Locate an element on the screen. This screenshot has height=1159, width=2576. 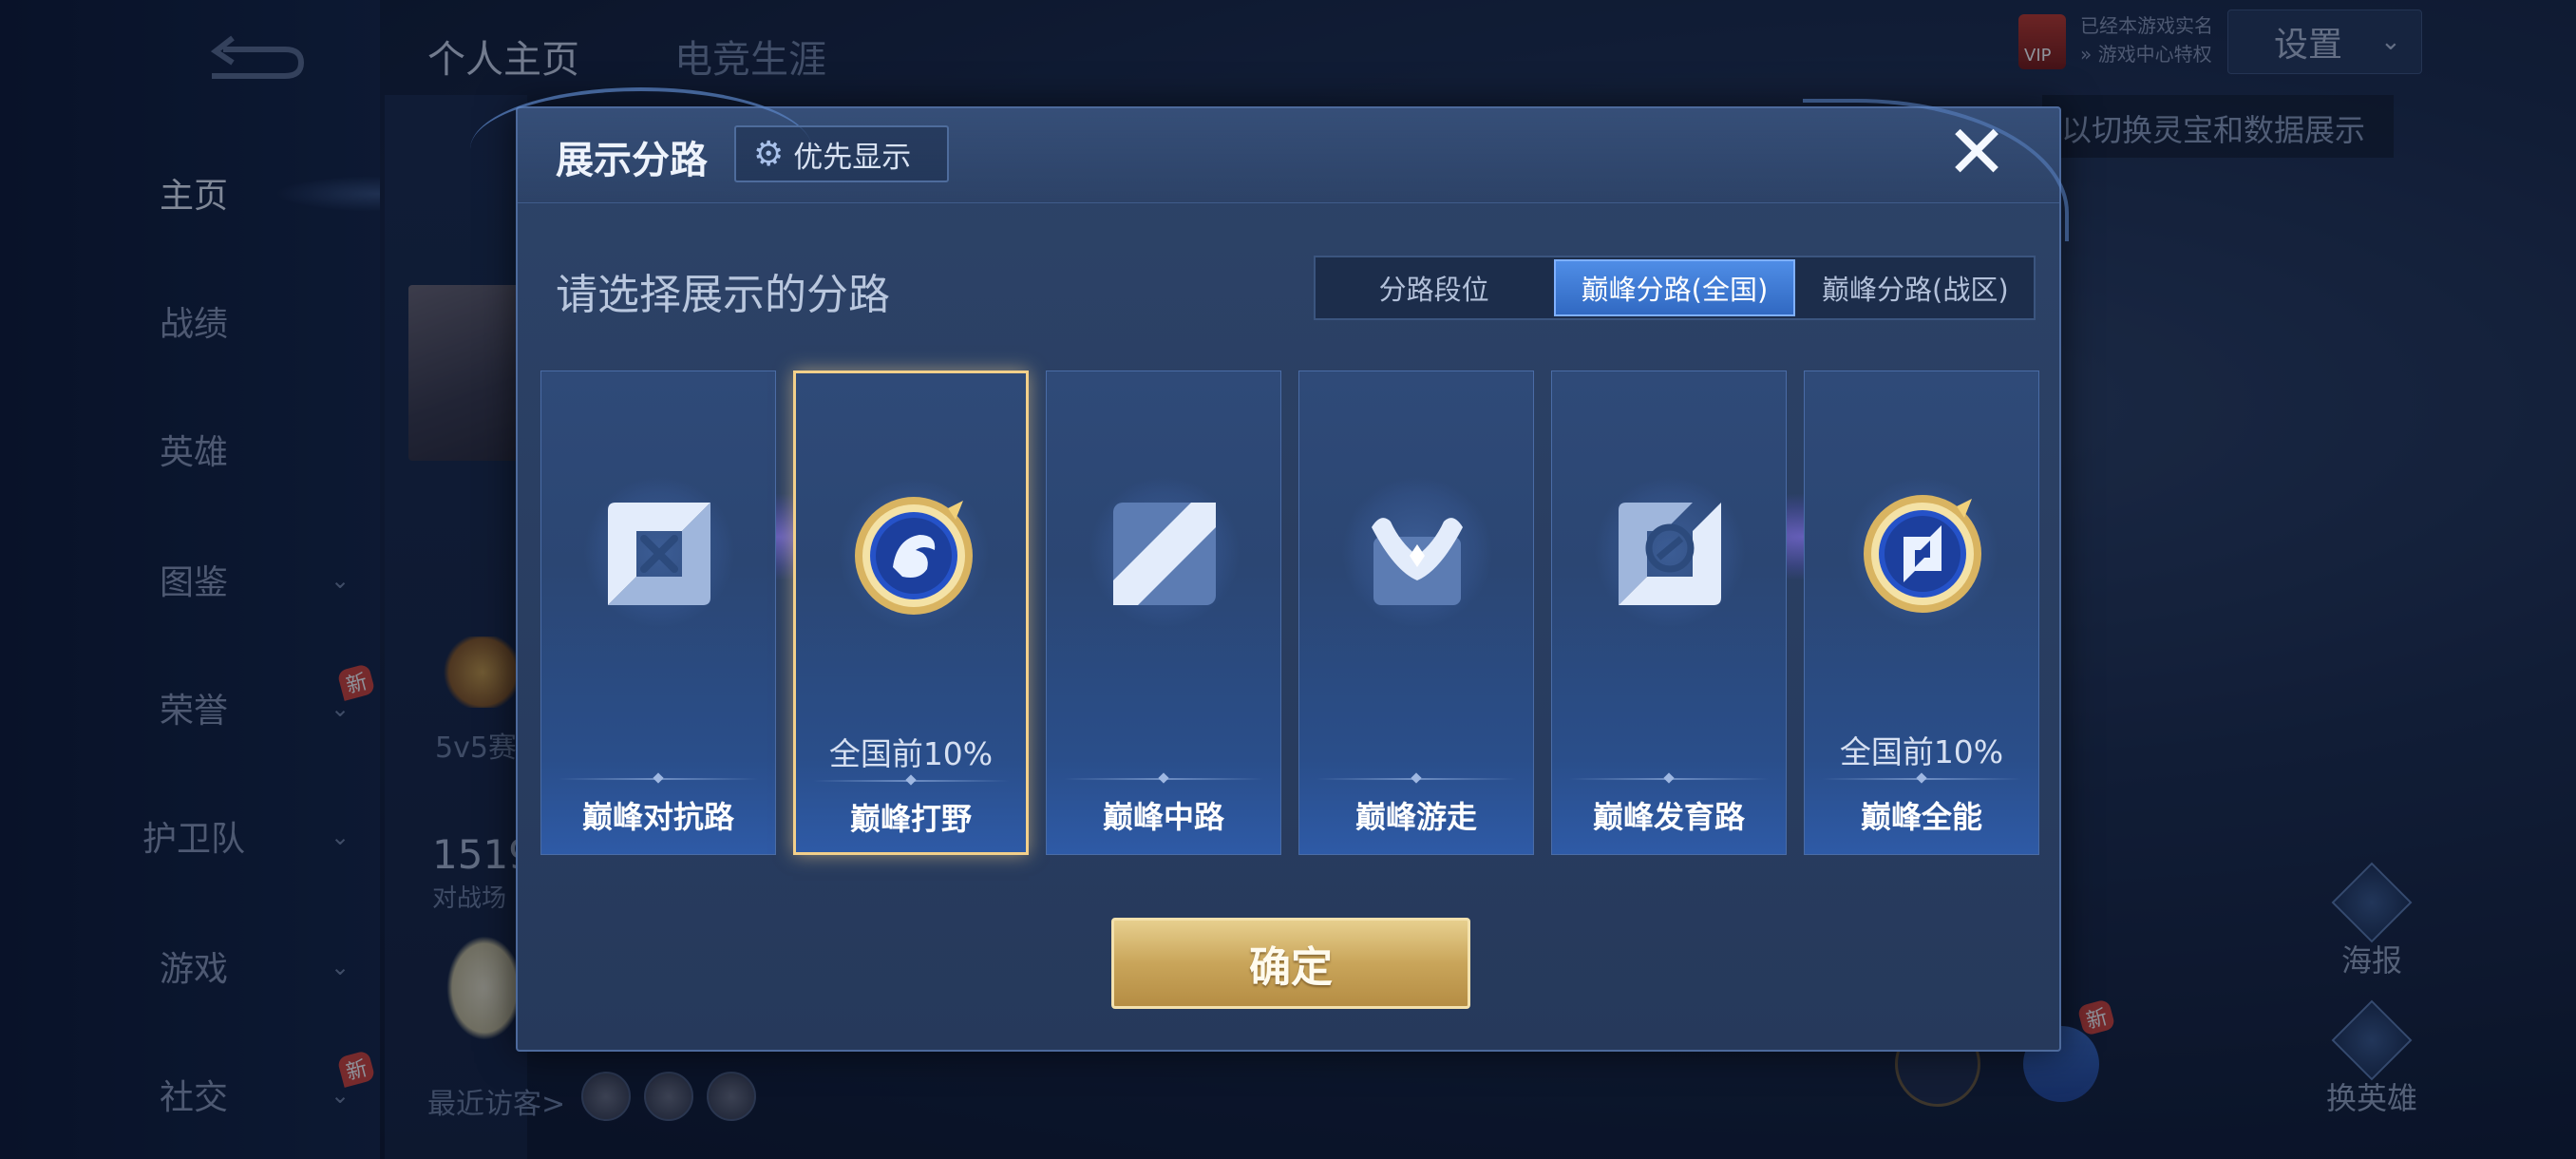
dragon-emblem-icon is located at coordinates (914, 556).